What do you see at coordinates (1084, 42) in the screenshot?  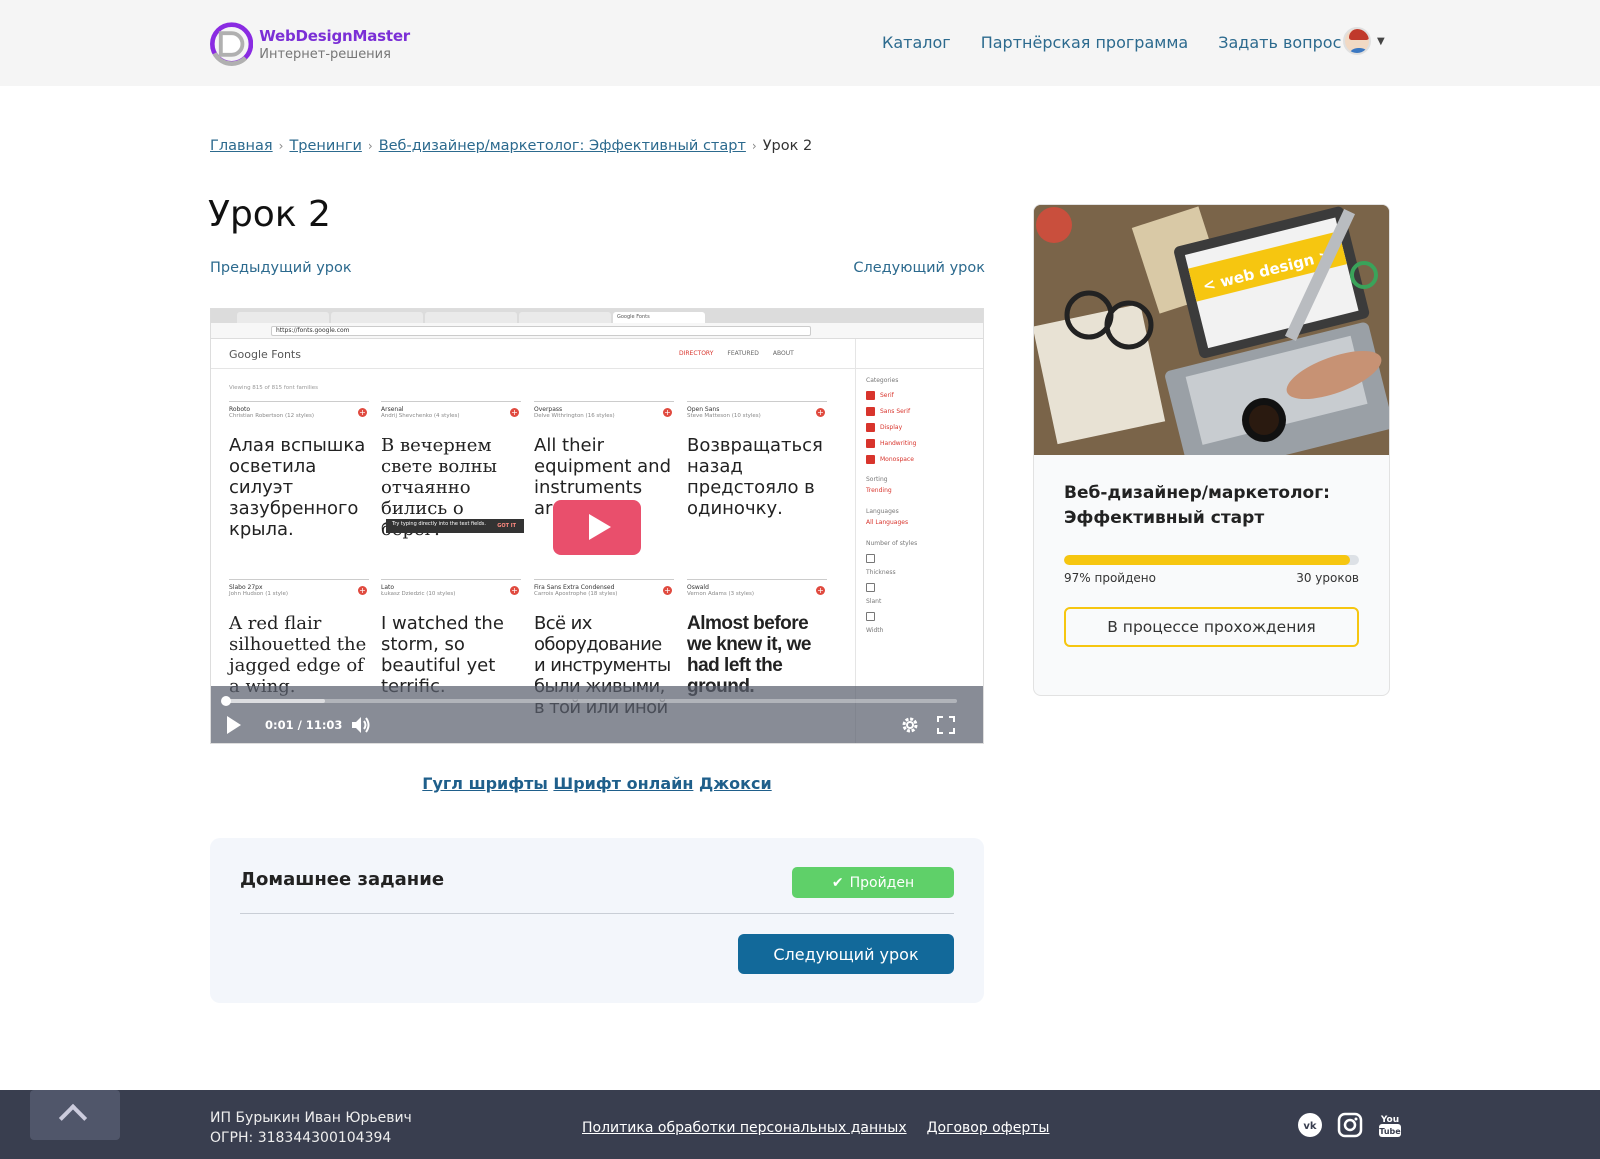 I see `nav-partner-program: Партнёрская программа` at bounding box center [1084, 42].